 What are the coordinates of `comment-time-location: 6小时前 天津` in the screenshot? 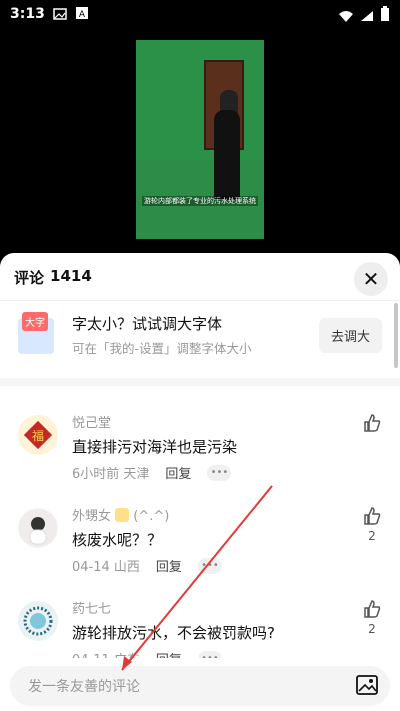 It's located at (111, 474).